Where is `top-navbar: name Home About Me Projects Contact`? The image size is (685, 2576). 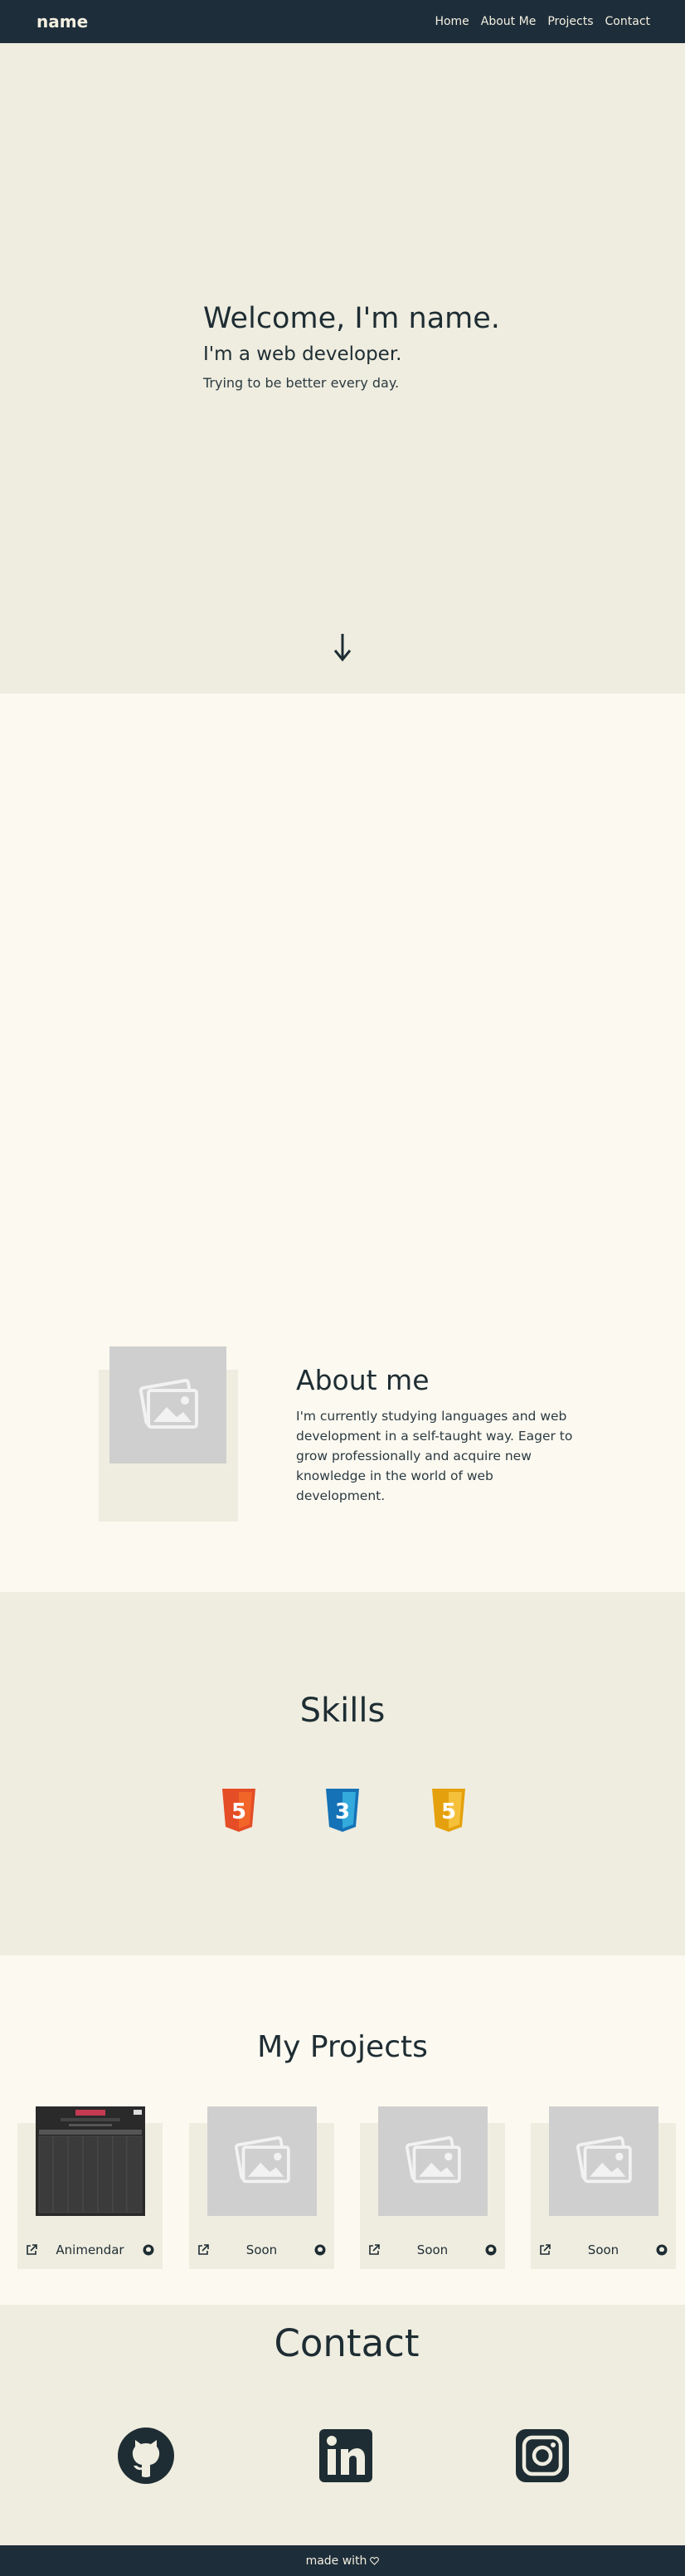 top-navbar: name Home About Me Projects Contact is located at coordinates (342, 21).